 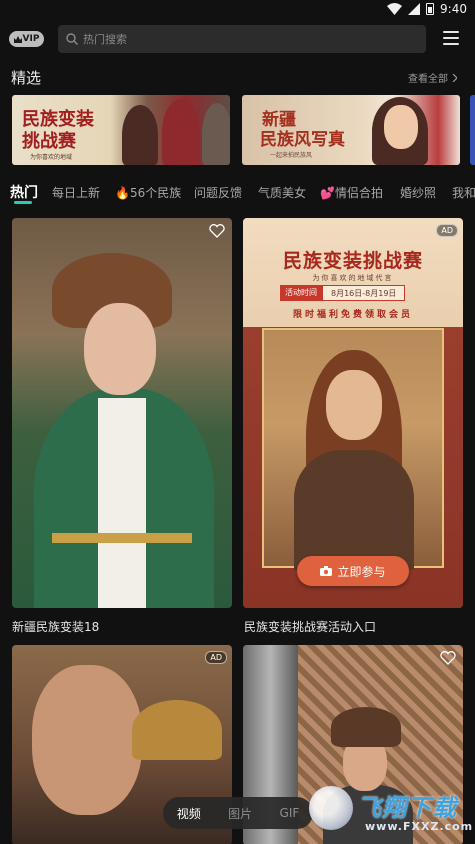 I want to click on watermark-logo, so click(x=331, y=808).